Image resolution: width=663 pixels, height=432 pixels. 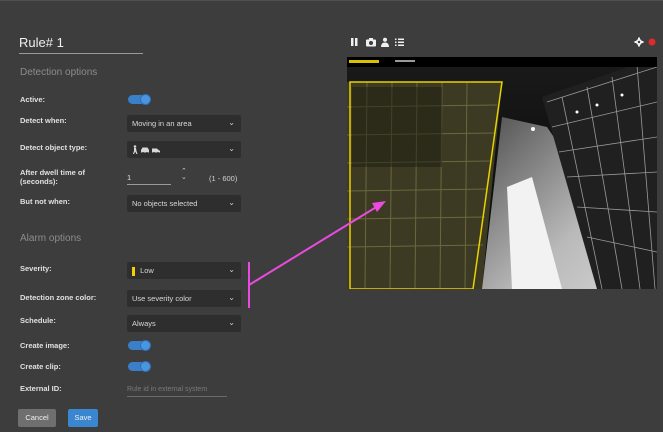 What do you see at coordinates (144, 323) in the screenshot?
I see `schedule-value: Always` at bounding box center [144, 323].